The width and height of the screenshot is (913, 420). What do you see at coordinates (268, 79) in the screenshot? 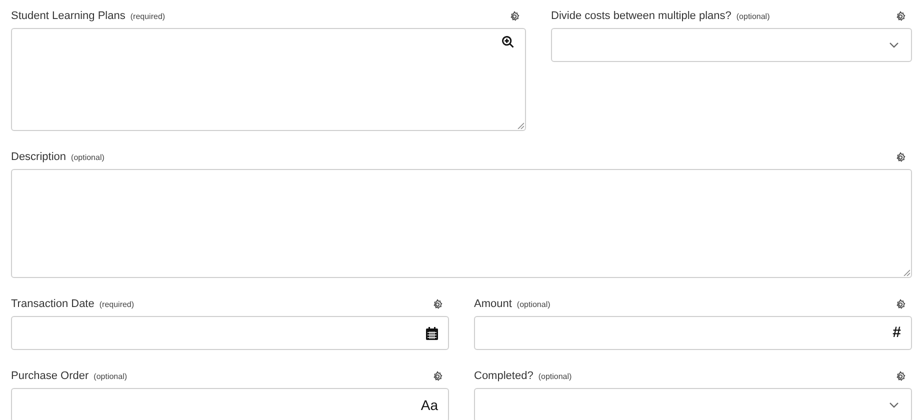
I see `lookup-field` at bounding box center [268, 79].